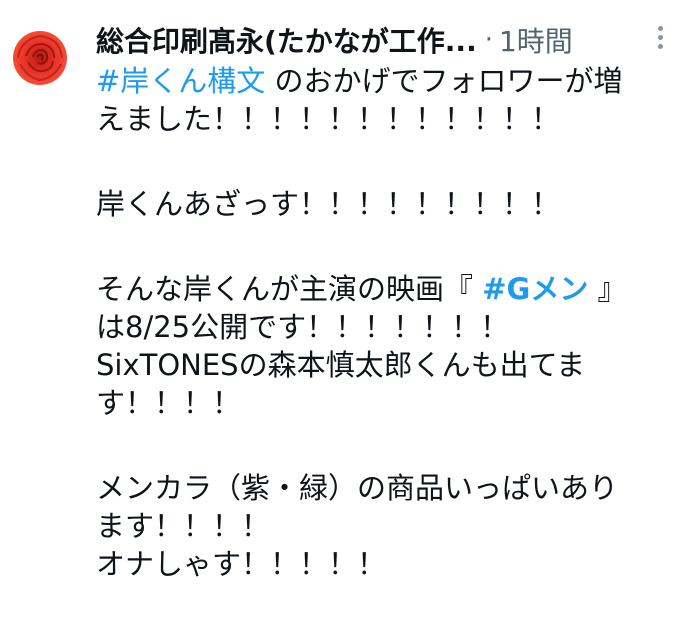 This screenshot has width=677, height=630. I want to click on red-rose-avatar-icon, so click(40, 58).